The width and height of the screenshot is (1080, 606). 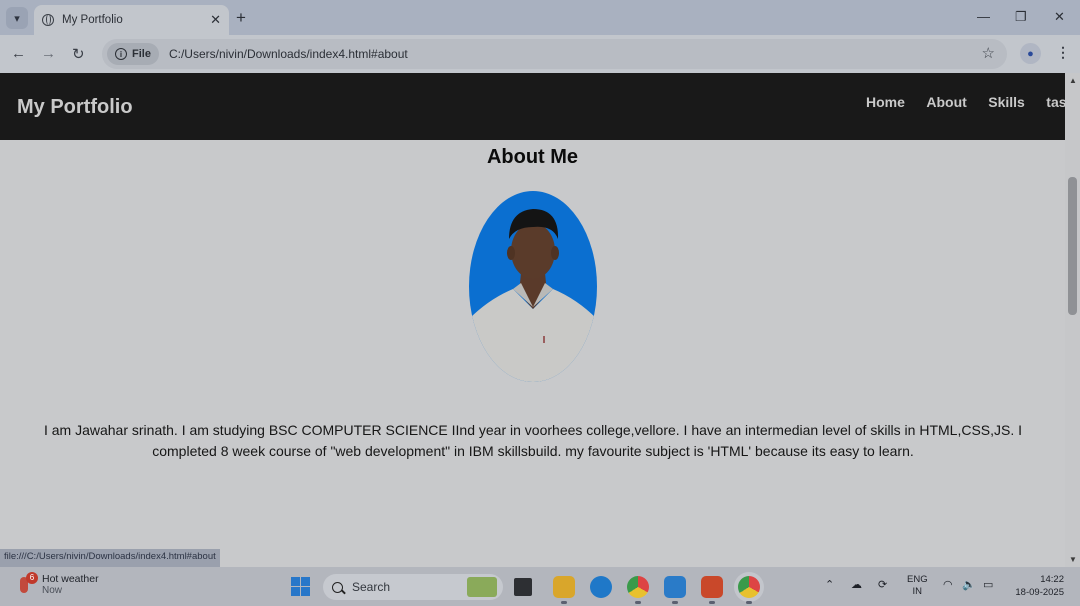 What do you see at coordinates (337, 587) in the screenshot?
I see `search-icon` at bounding box center [337, 587].